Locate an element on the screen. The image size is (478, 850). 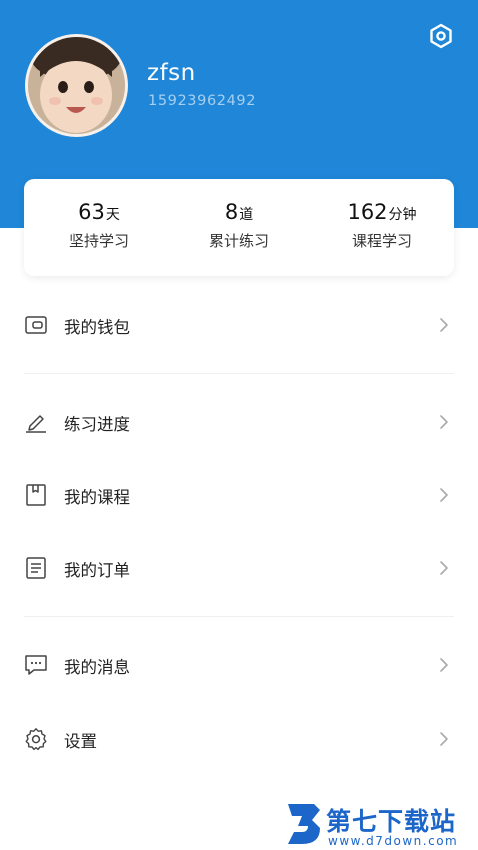
stats-card: 63天 坚持学习 8道 累计练习 162分钟 课程学习 is located at coordinates (239, 227).